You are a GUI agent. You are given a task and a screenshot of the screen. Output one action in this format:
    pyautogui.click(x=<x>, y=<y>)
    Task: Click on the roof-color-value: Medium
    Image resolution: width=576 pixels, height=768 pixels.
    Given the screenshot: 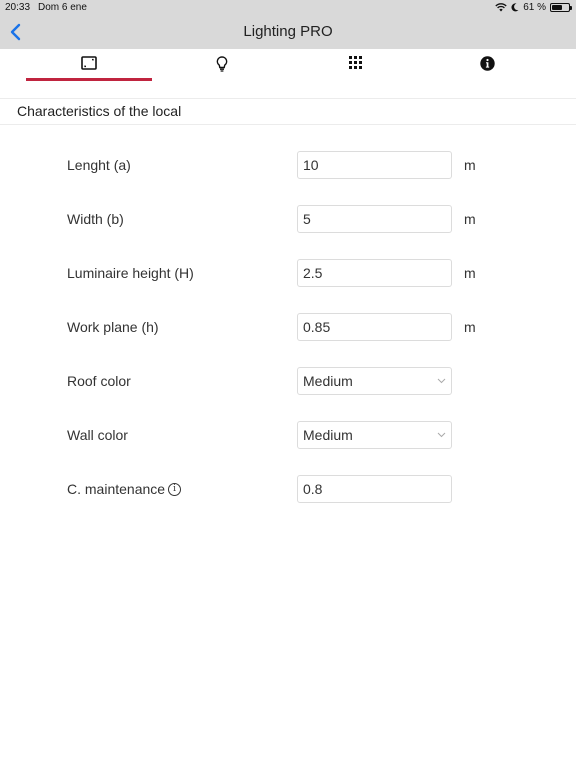 What is the action you would take?
    pyautogui.click(x=328, y=381)
    